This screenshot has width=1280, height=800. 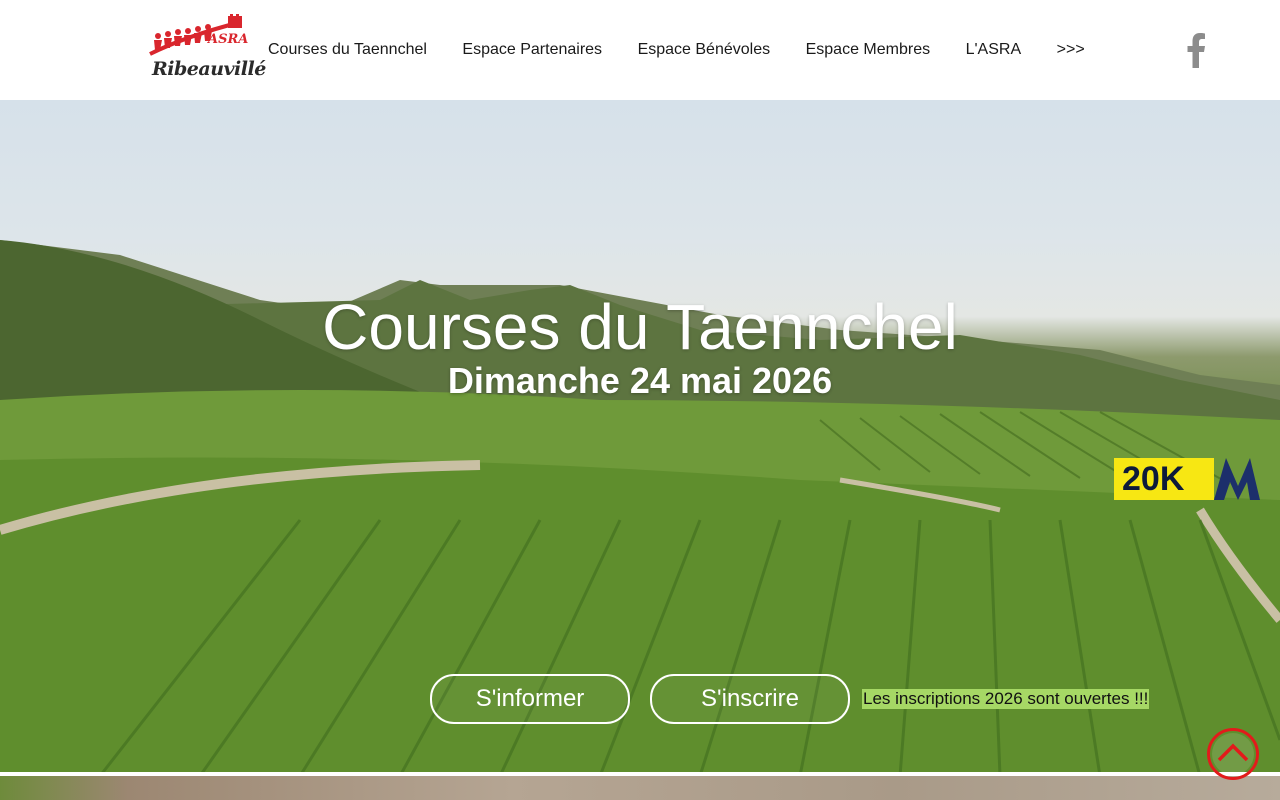 I want to click on nav-item-more: >>>, so click(x=1071, y=50).